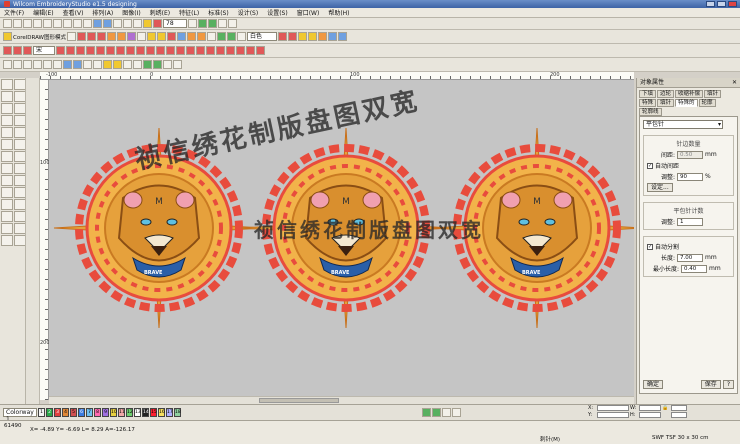  Describe the element at coordinates (33, 241) in the screenshot. I see `left-scroll-strip` at that location.